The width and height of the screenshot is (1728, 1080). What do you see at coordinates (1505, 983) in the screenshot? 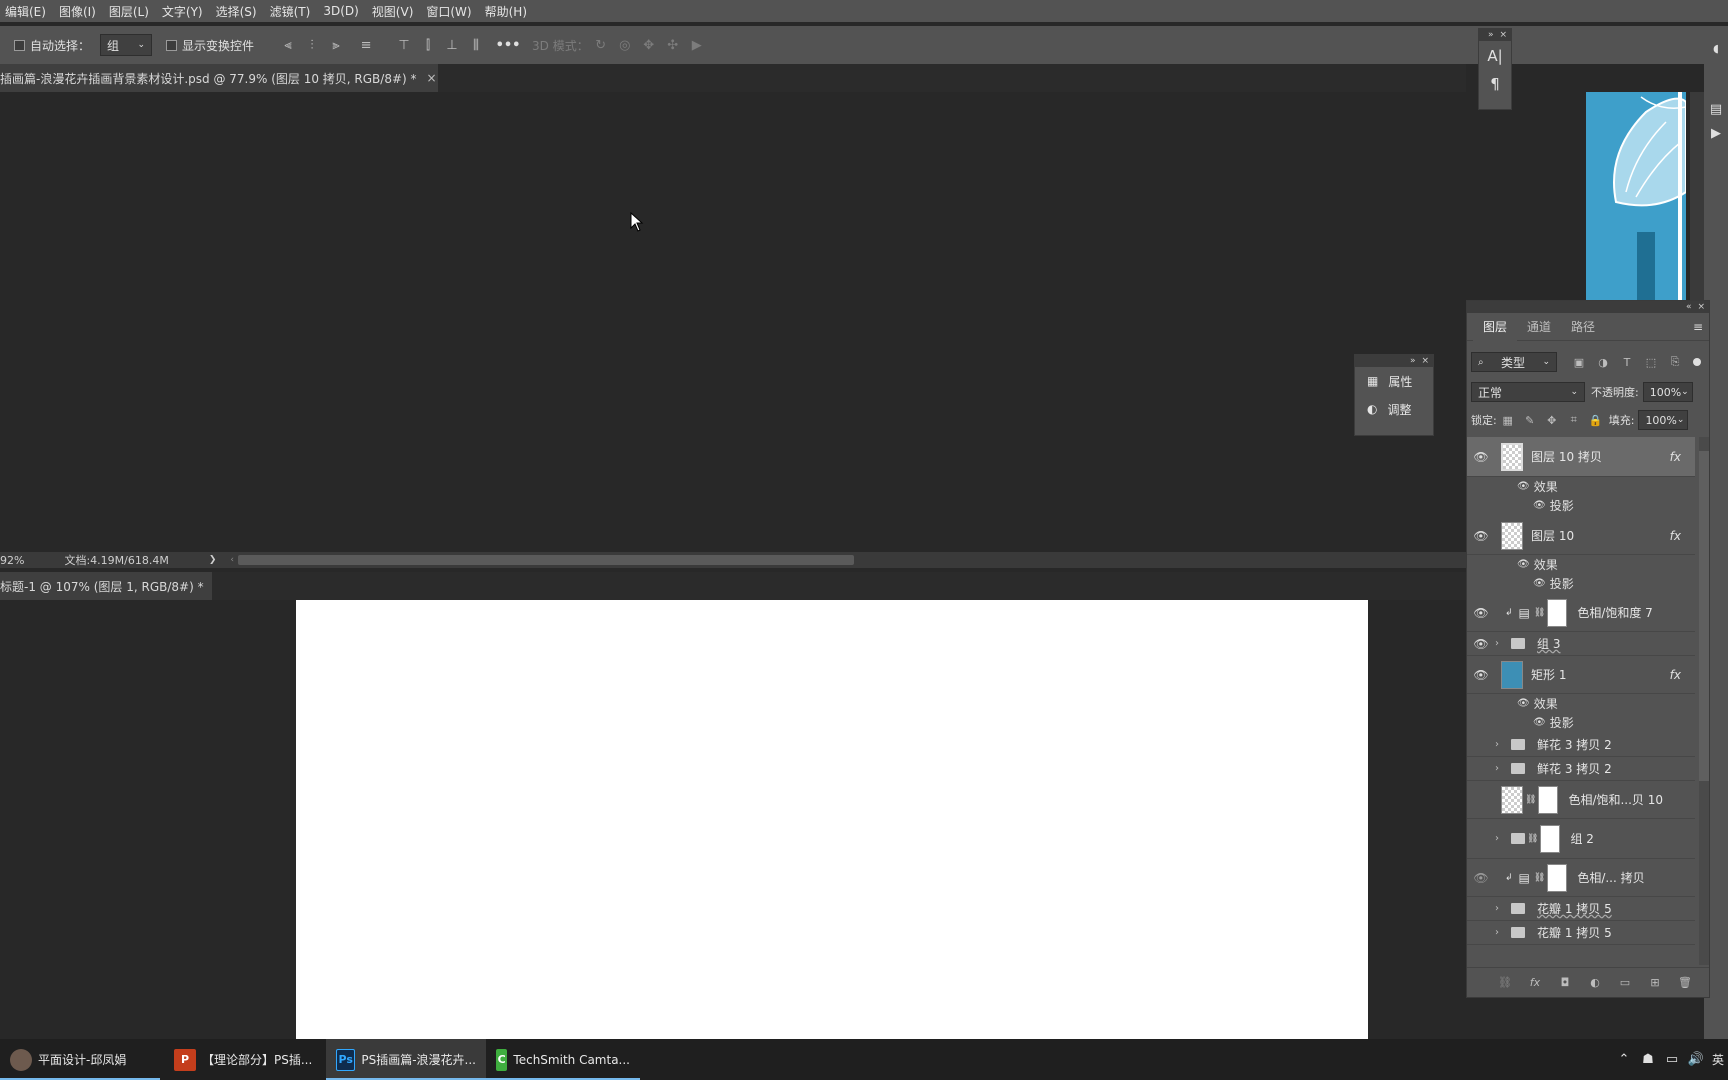
I see `link-layers-icon: ⛓` at bounding box center [1505, 983].